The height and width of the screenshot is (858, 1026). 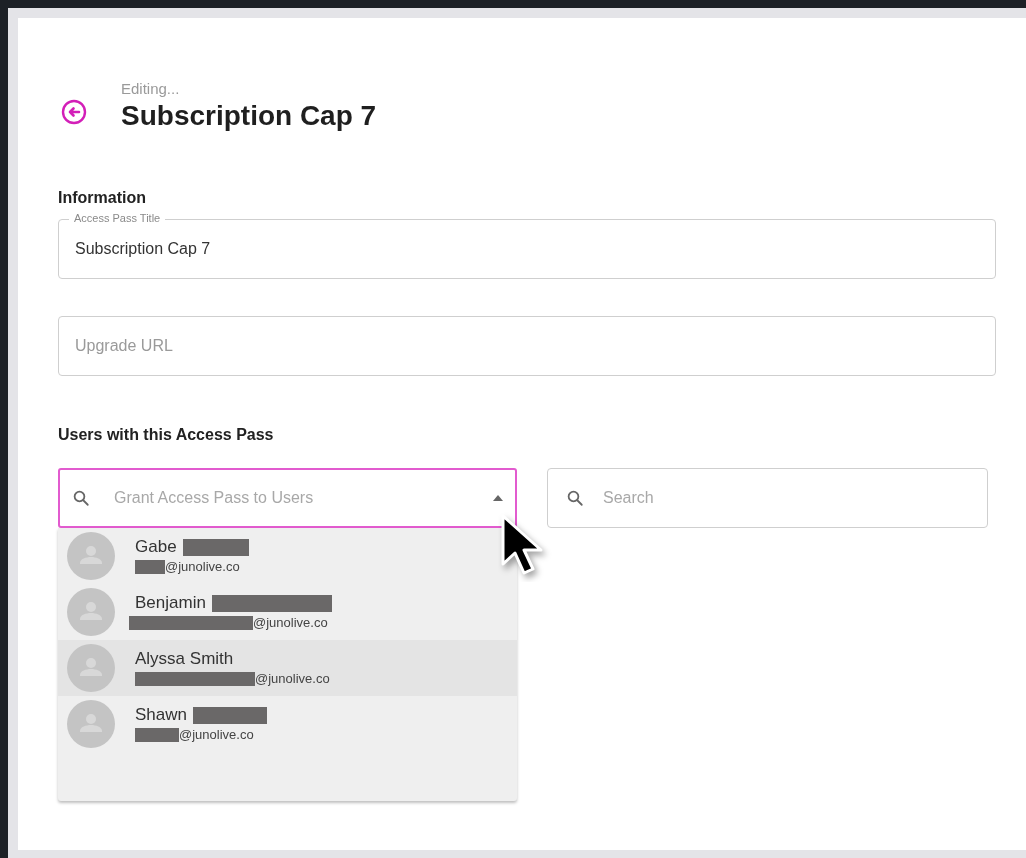 I want to click on user-name: Benjamin, so click(x=170, y=603).